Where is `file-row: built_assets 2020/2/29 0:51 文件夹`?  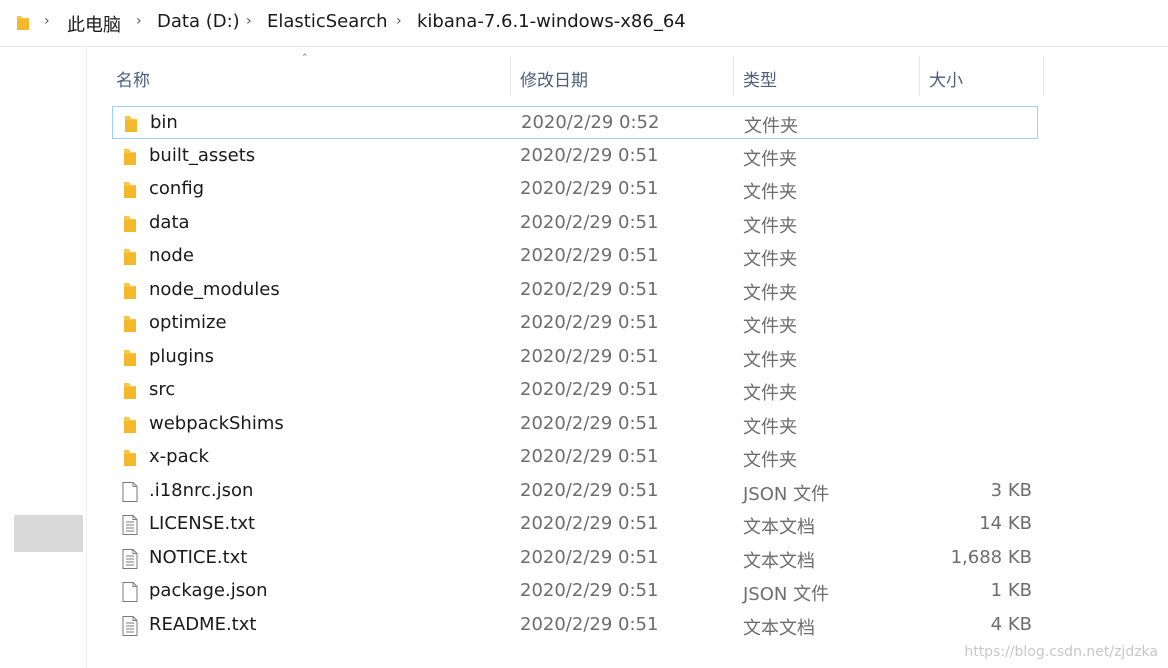
file-row: built_assets 2020/2/29 0:51 文件夹 is located at coordinates (575, 156).